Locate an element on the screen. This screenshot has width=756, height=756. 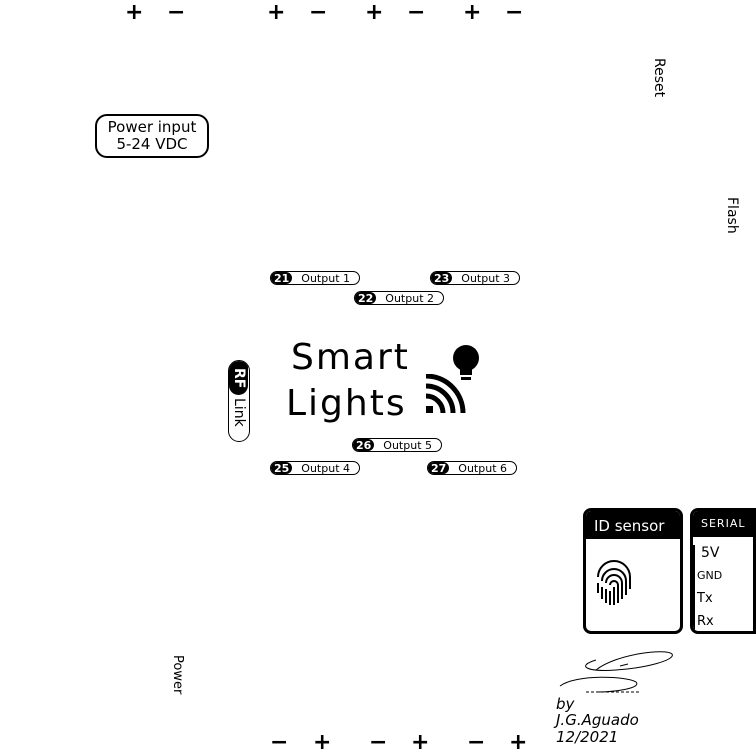
credit-author: J.G.Aguado is located at coordinates (597, 720).